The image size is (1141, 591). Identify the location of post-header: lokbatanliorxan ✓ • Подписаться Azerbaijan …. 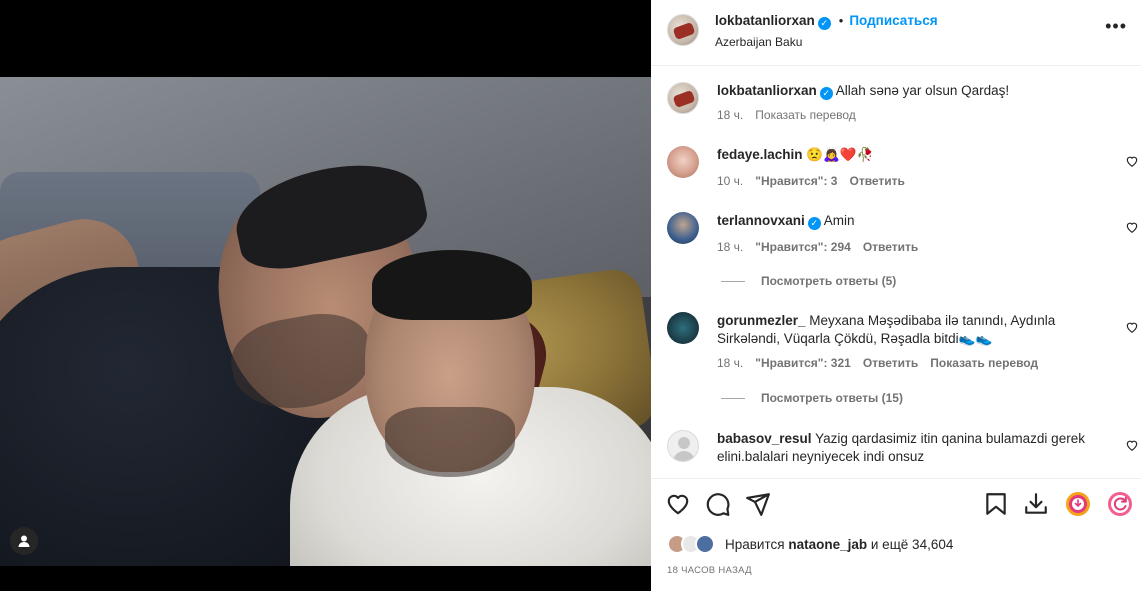
(896, 33).